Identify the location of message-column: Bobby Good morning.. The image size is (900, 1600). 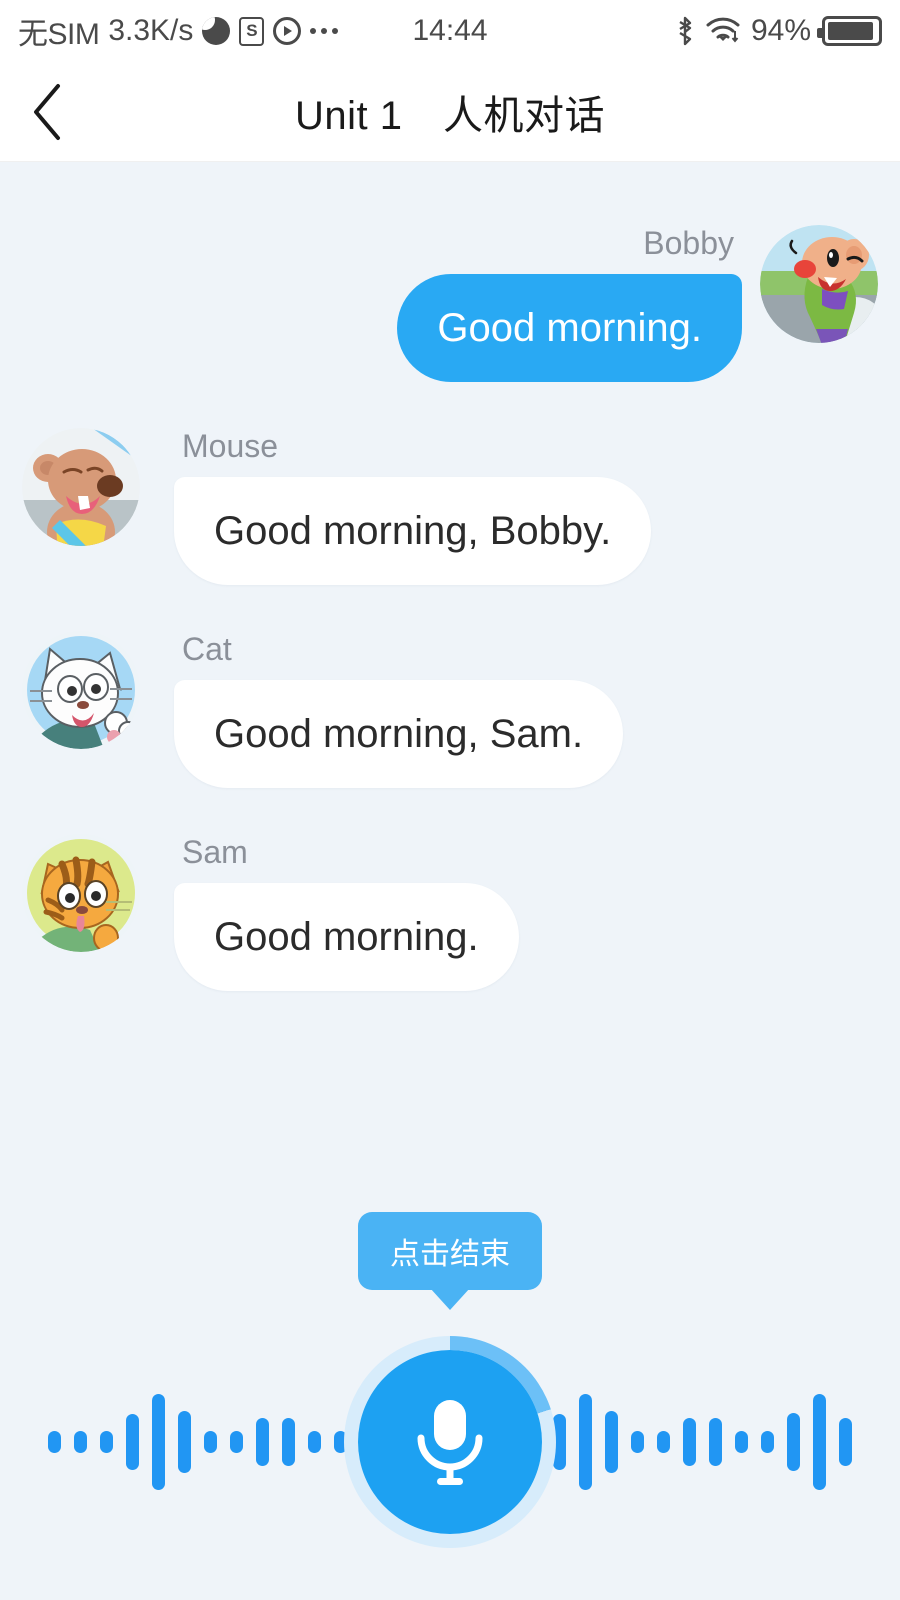
(569, 303).